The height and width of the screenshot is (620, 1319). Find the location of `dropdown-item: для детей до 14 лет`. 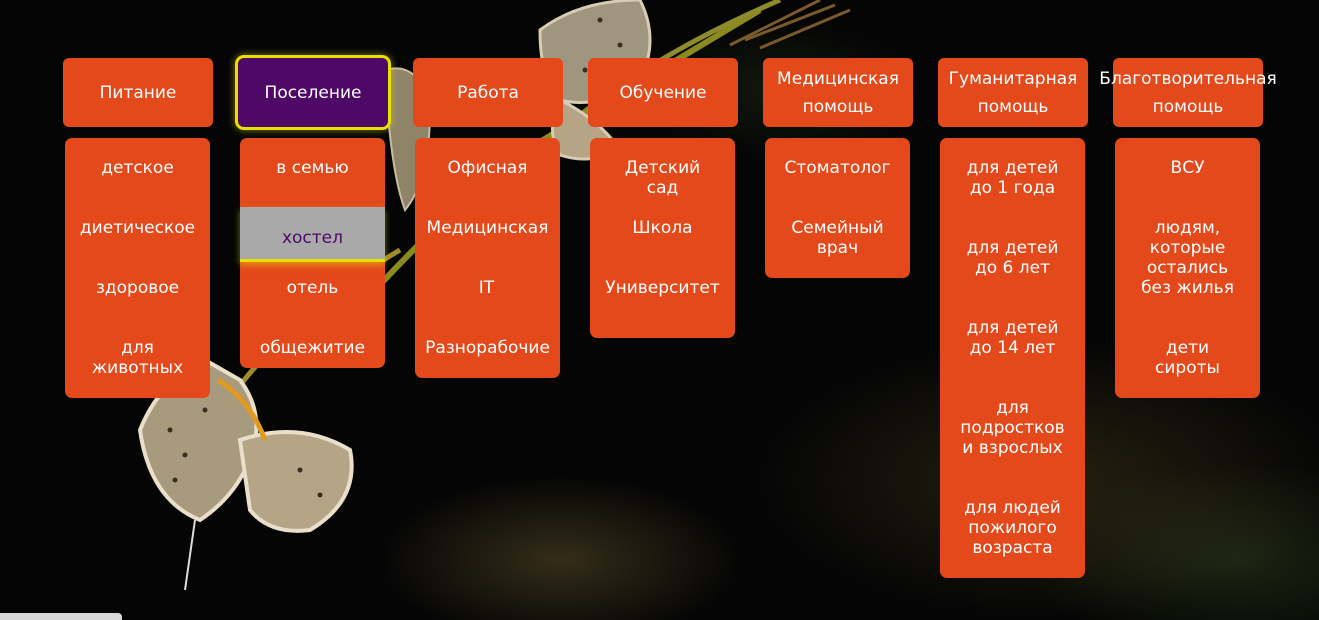

dropdown-item: для детей до 14 лет is located at coordinates (1012, 358).